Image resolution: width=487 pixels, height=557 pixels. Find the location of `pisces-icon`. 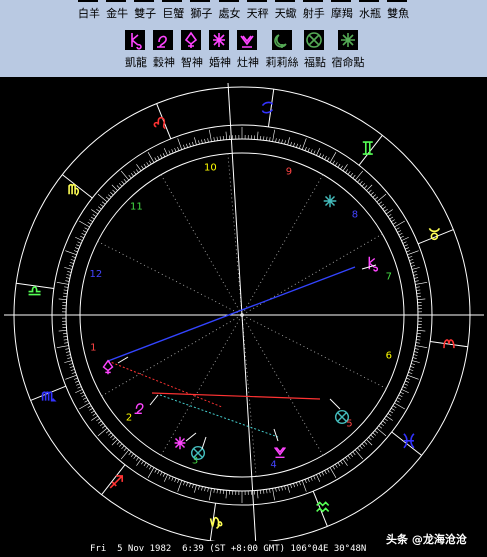

pisces-icon is located at coordinates (397, 1).